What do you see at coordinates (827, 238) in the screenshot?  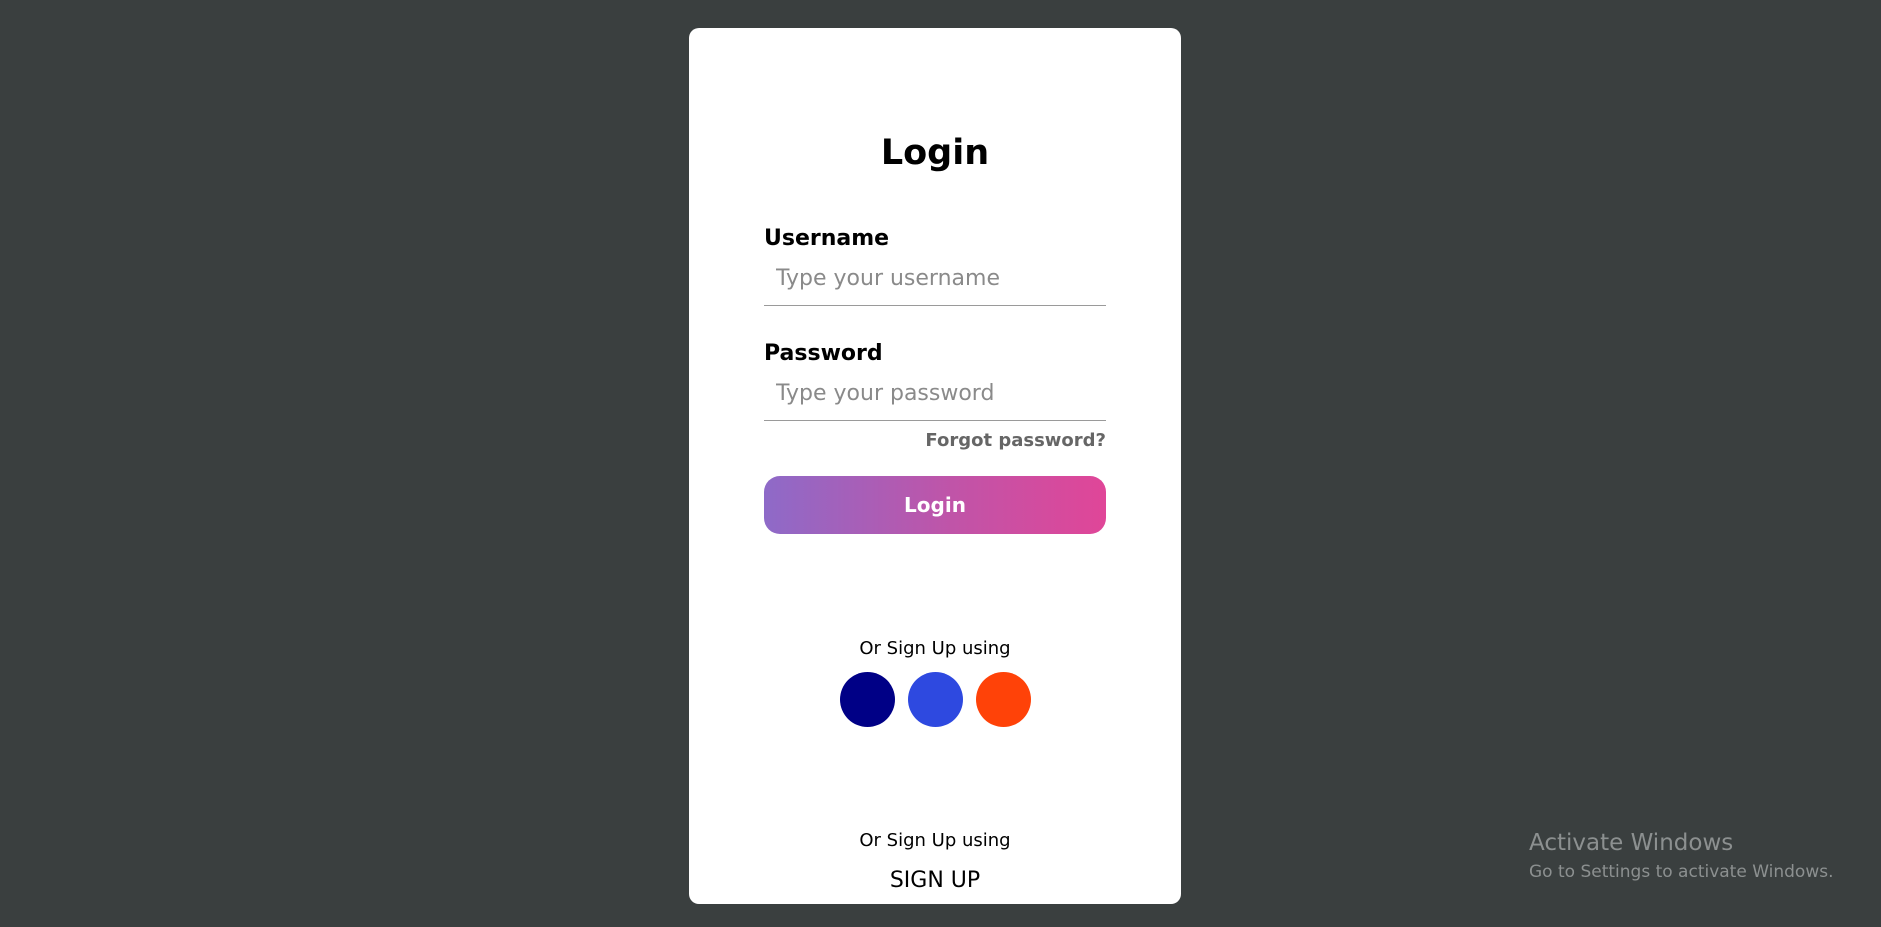 I see `username-label: Username` at bounding box center [827, 238].